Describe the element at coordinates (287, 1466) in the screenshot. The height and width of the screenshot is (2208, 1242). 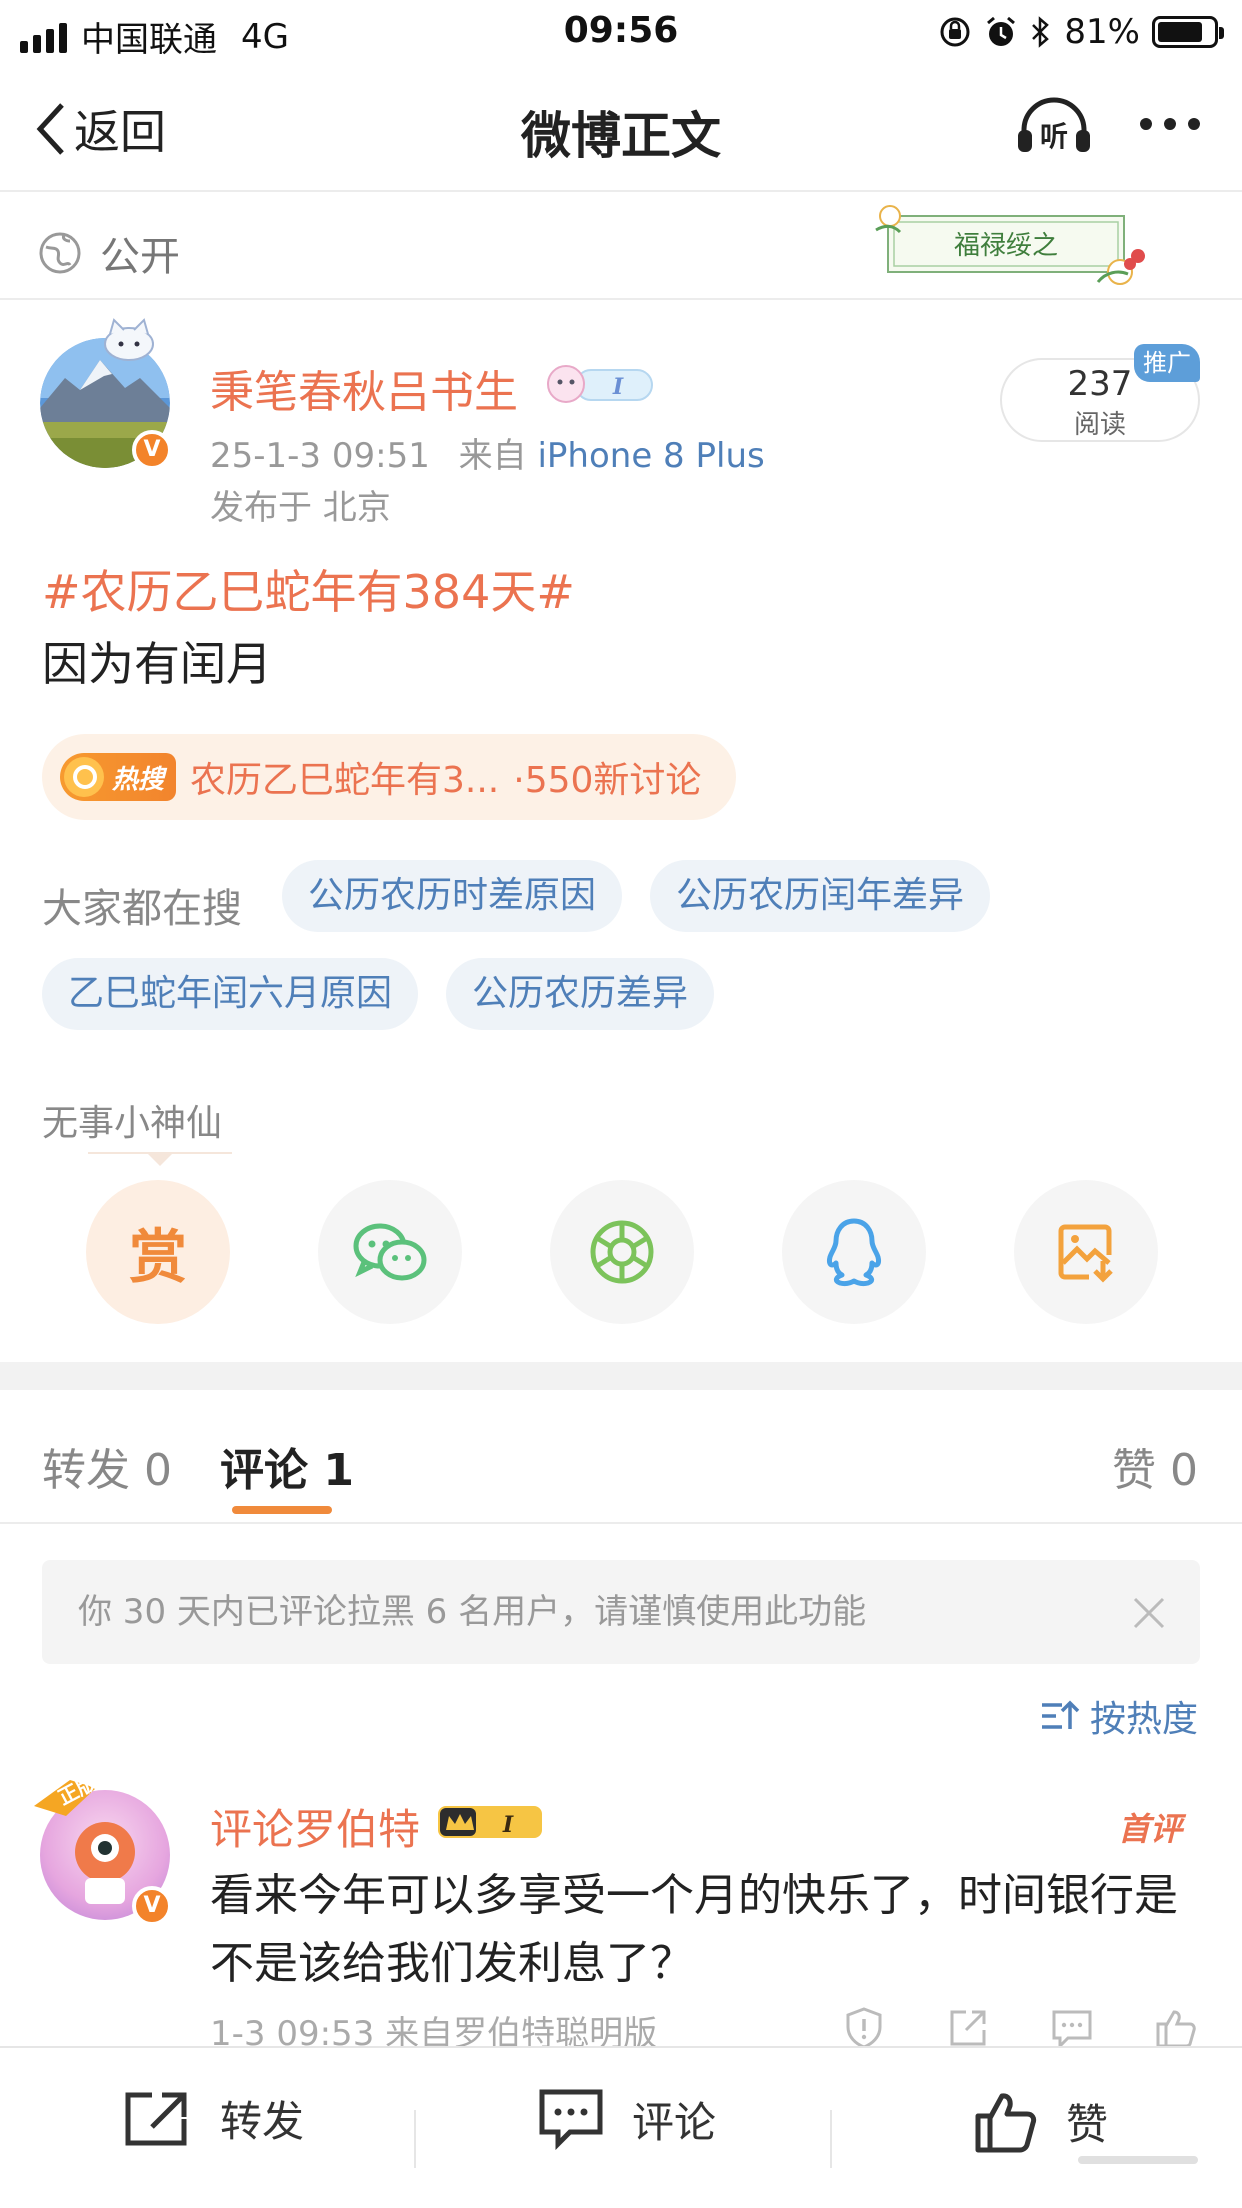
I see `tab-comment: 评论 1` at that location.